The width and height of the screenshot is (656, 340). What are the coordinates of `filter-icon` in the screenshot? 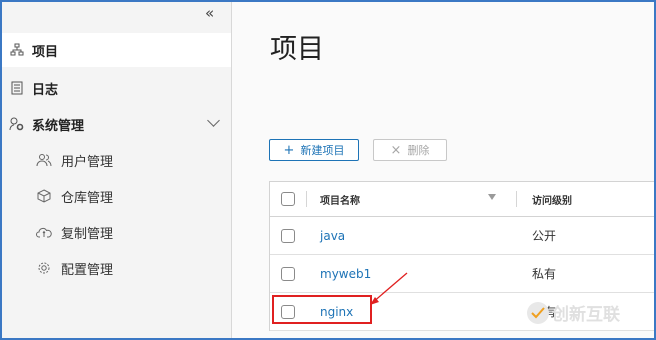 It's located at (492, 197).